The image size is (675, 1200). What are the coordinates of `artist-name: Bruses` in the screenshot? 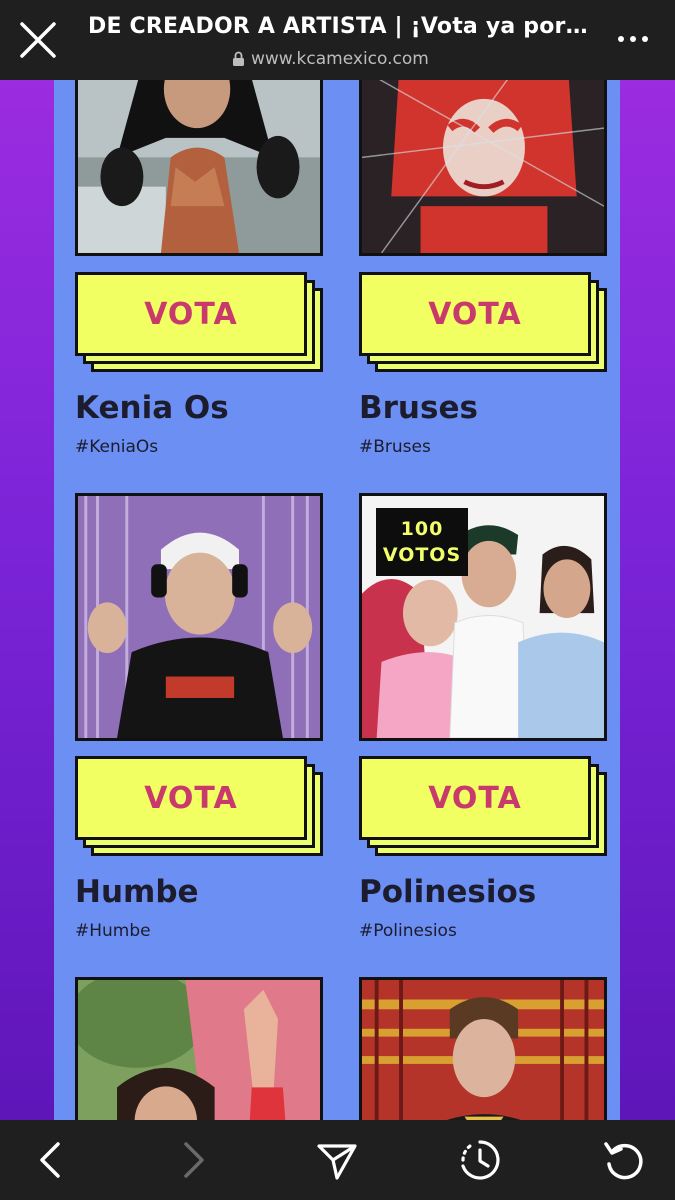 It's located at (418, 408).